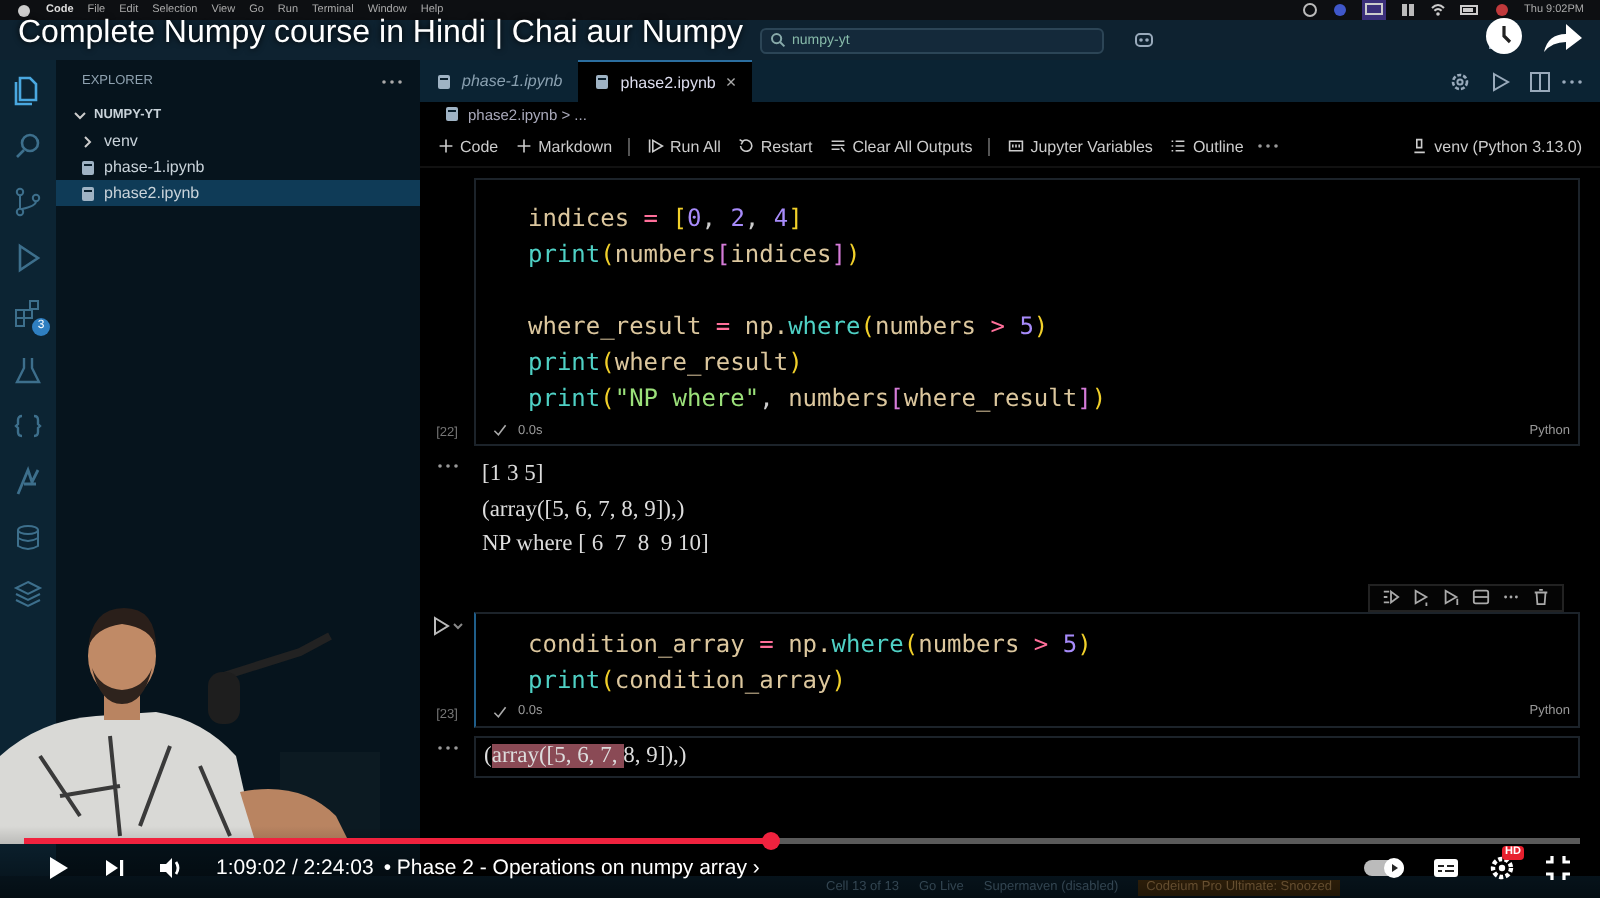 The width and height of the screenshot is (1600, 898). What do you see at coordinates (665, 81) in the screenshot?
I see `editor-tab: phase2.ipynb ×` at bounding box center [665, 81].